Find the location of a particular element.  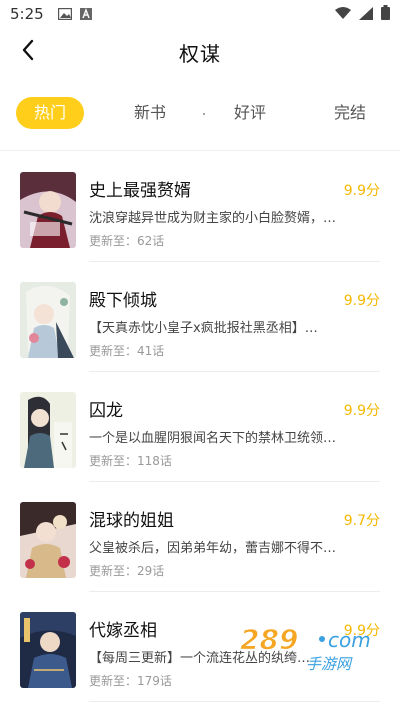

item-title: 代嫁丞相 is located at coordinates (123, 631).